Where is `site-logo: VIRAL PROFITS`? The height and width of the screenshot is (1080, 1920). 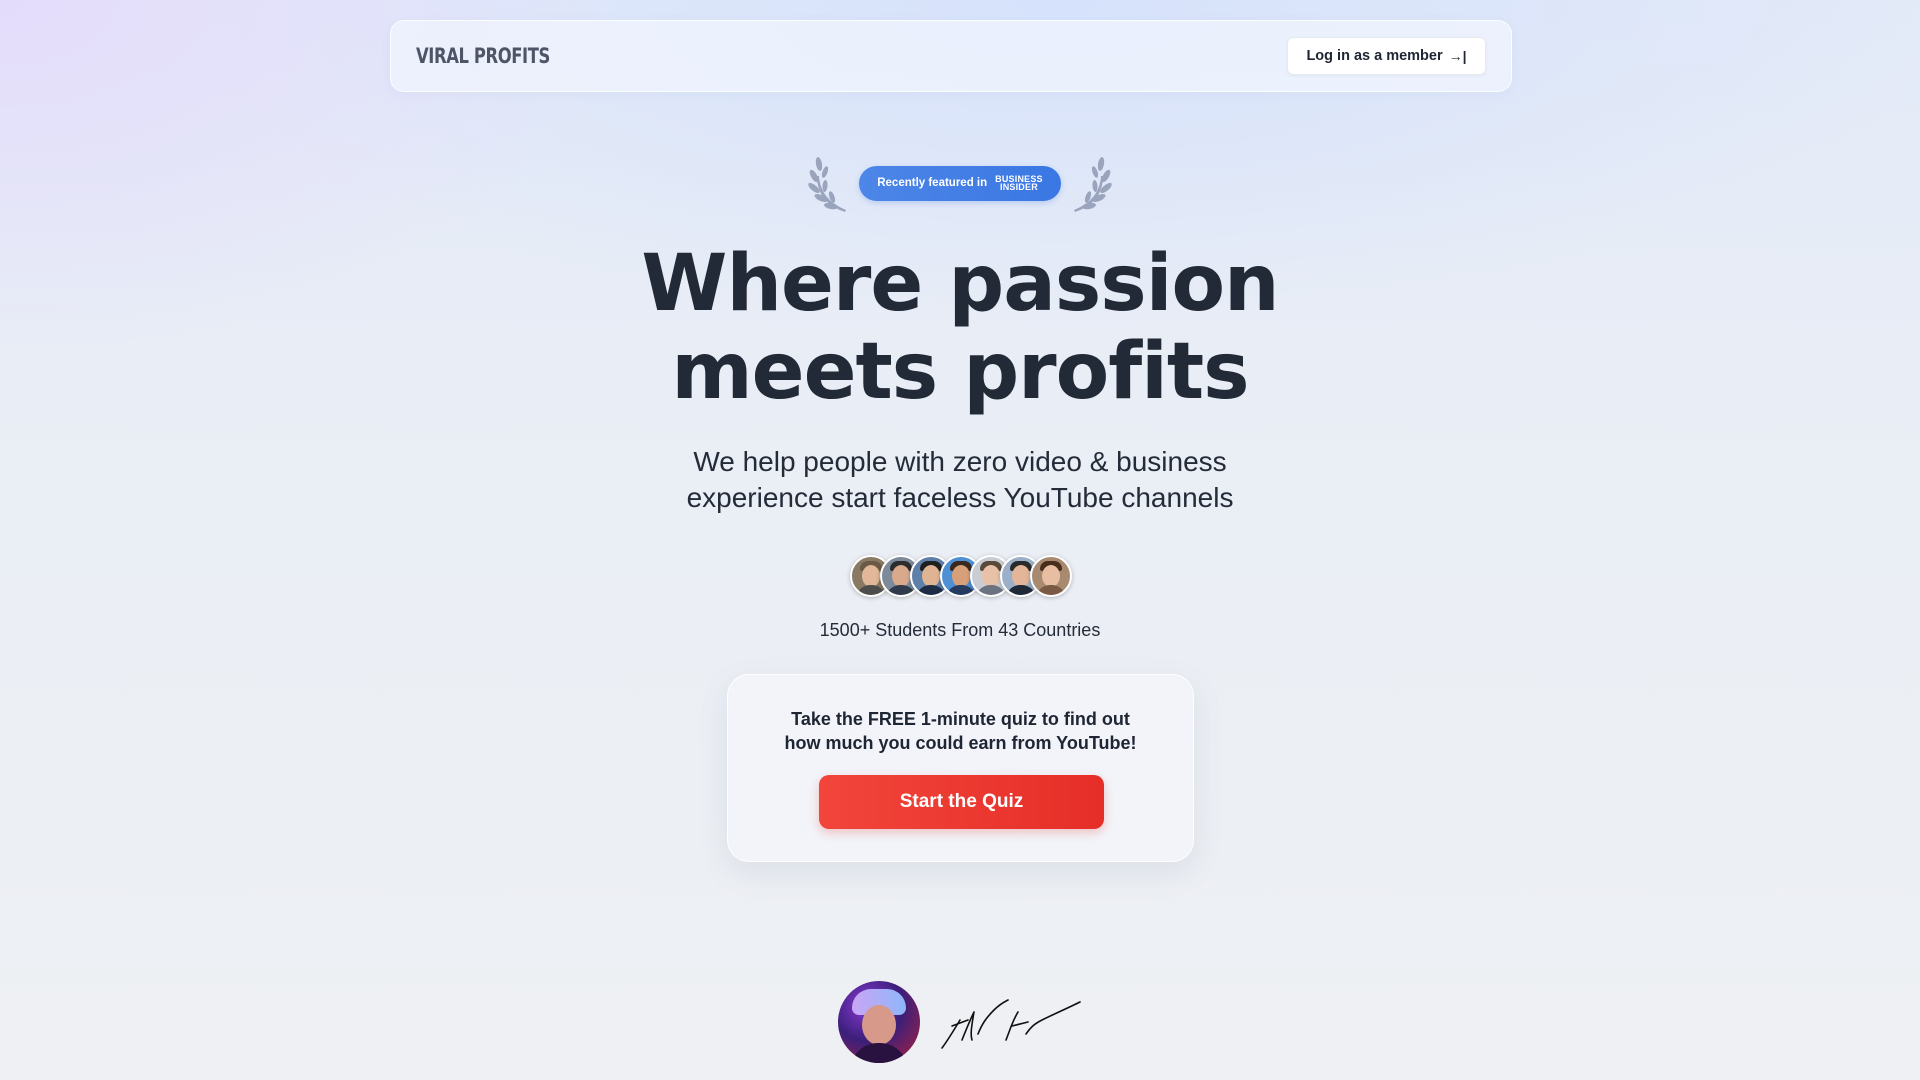 site-logo: VIRAL PROFITS is located at coordinates (483, 56).